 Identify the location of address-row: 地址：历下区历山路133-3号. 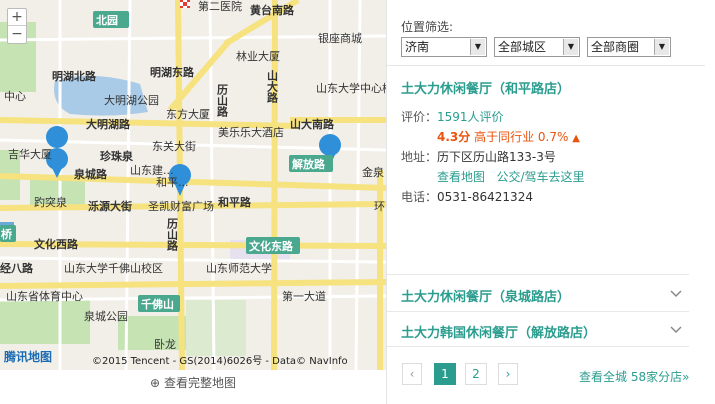
(478, 156).